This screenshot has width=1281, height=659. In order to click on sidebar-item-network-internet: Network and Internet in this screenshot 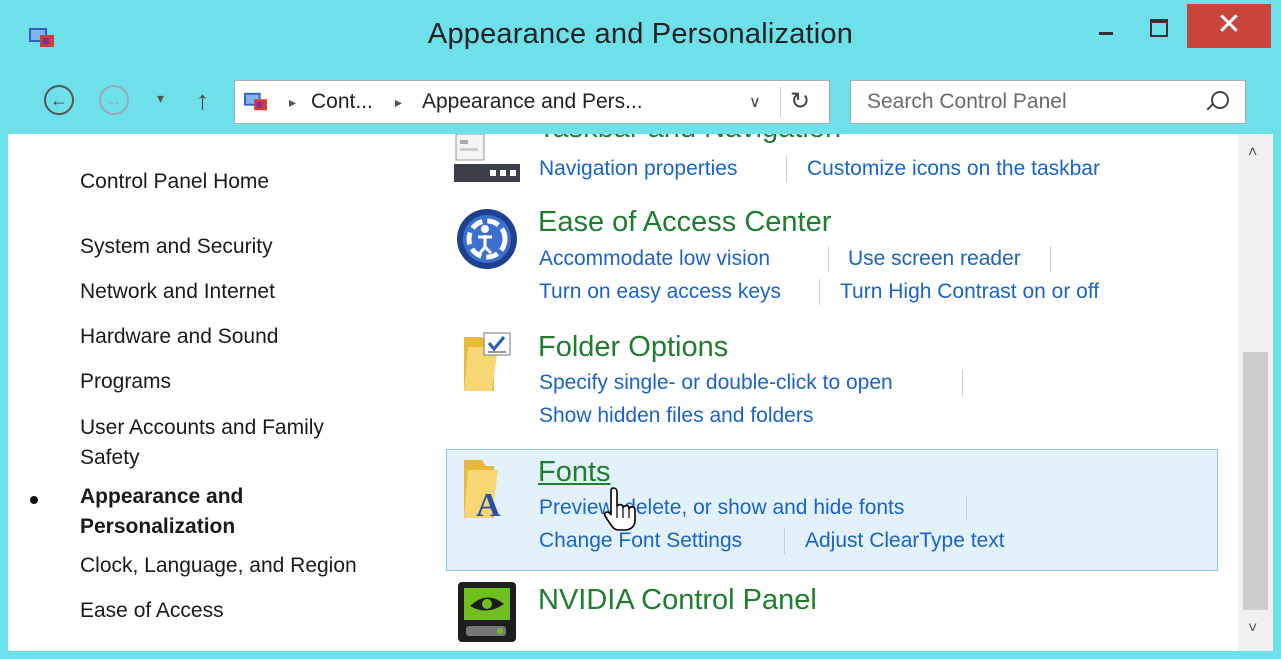, I will do `click(240, 292)`.